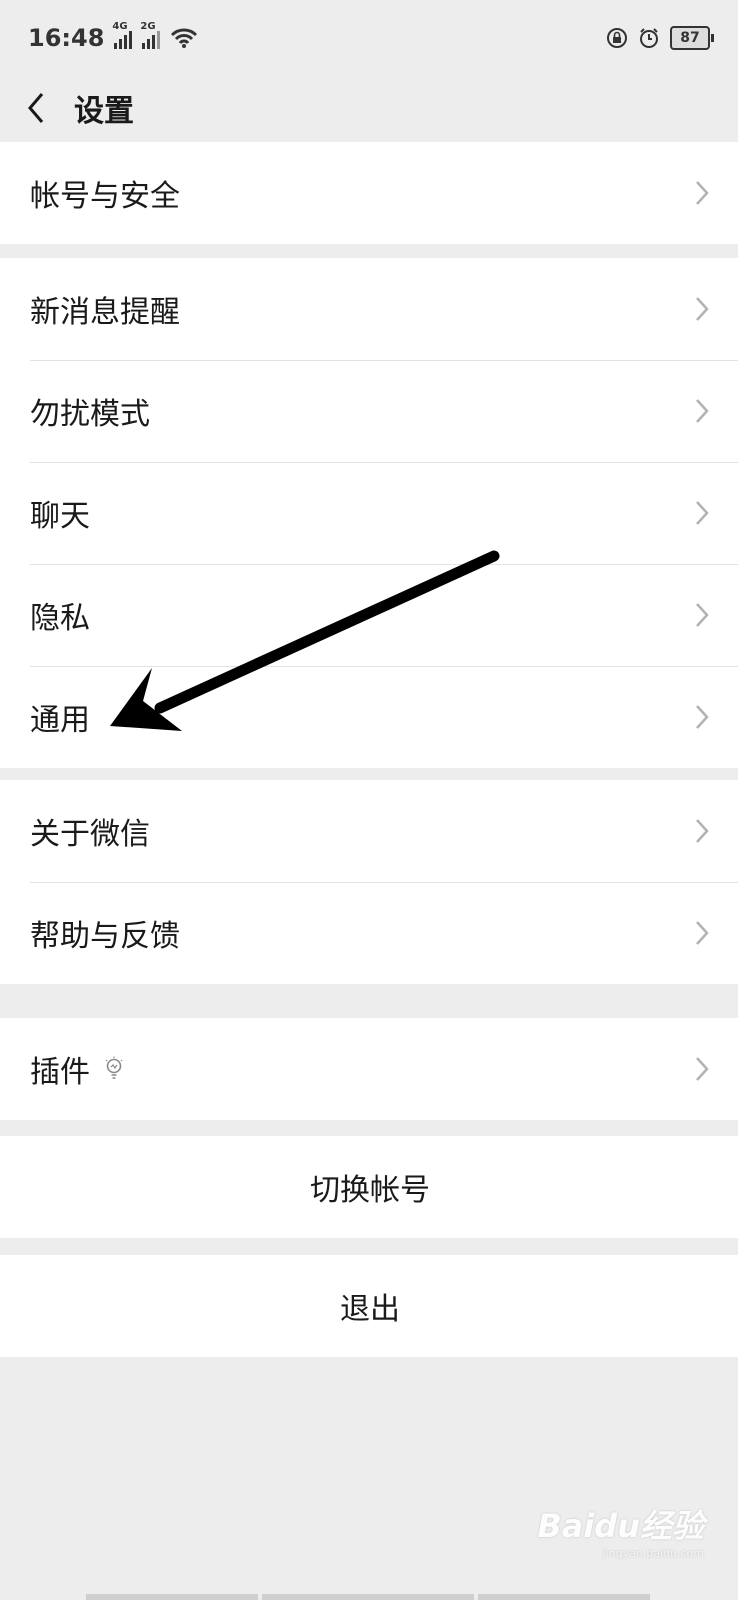 This screenshot has height=1600, width=738. I want to click on row-label: 插件, so click(77, 1069).